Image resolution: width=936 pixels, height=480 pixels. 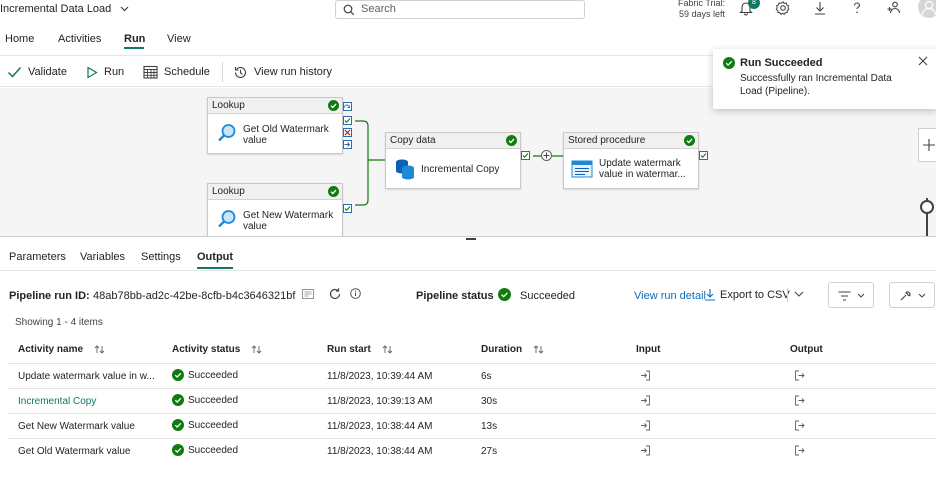 I want to click on person-icon, so click(x=928, y=8).